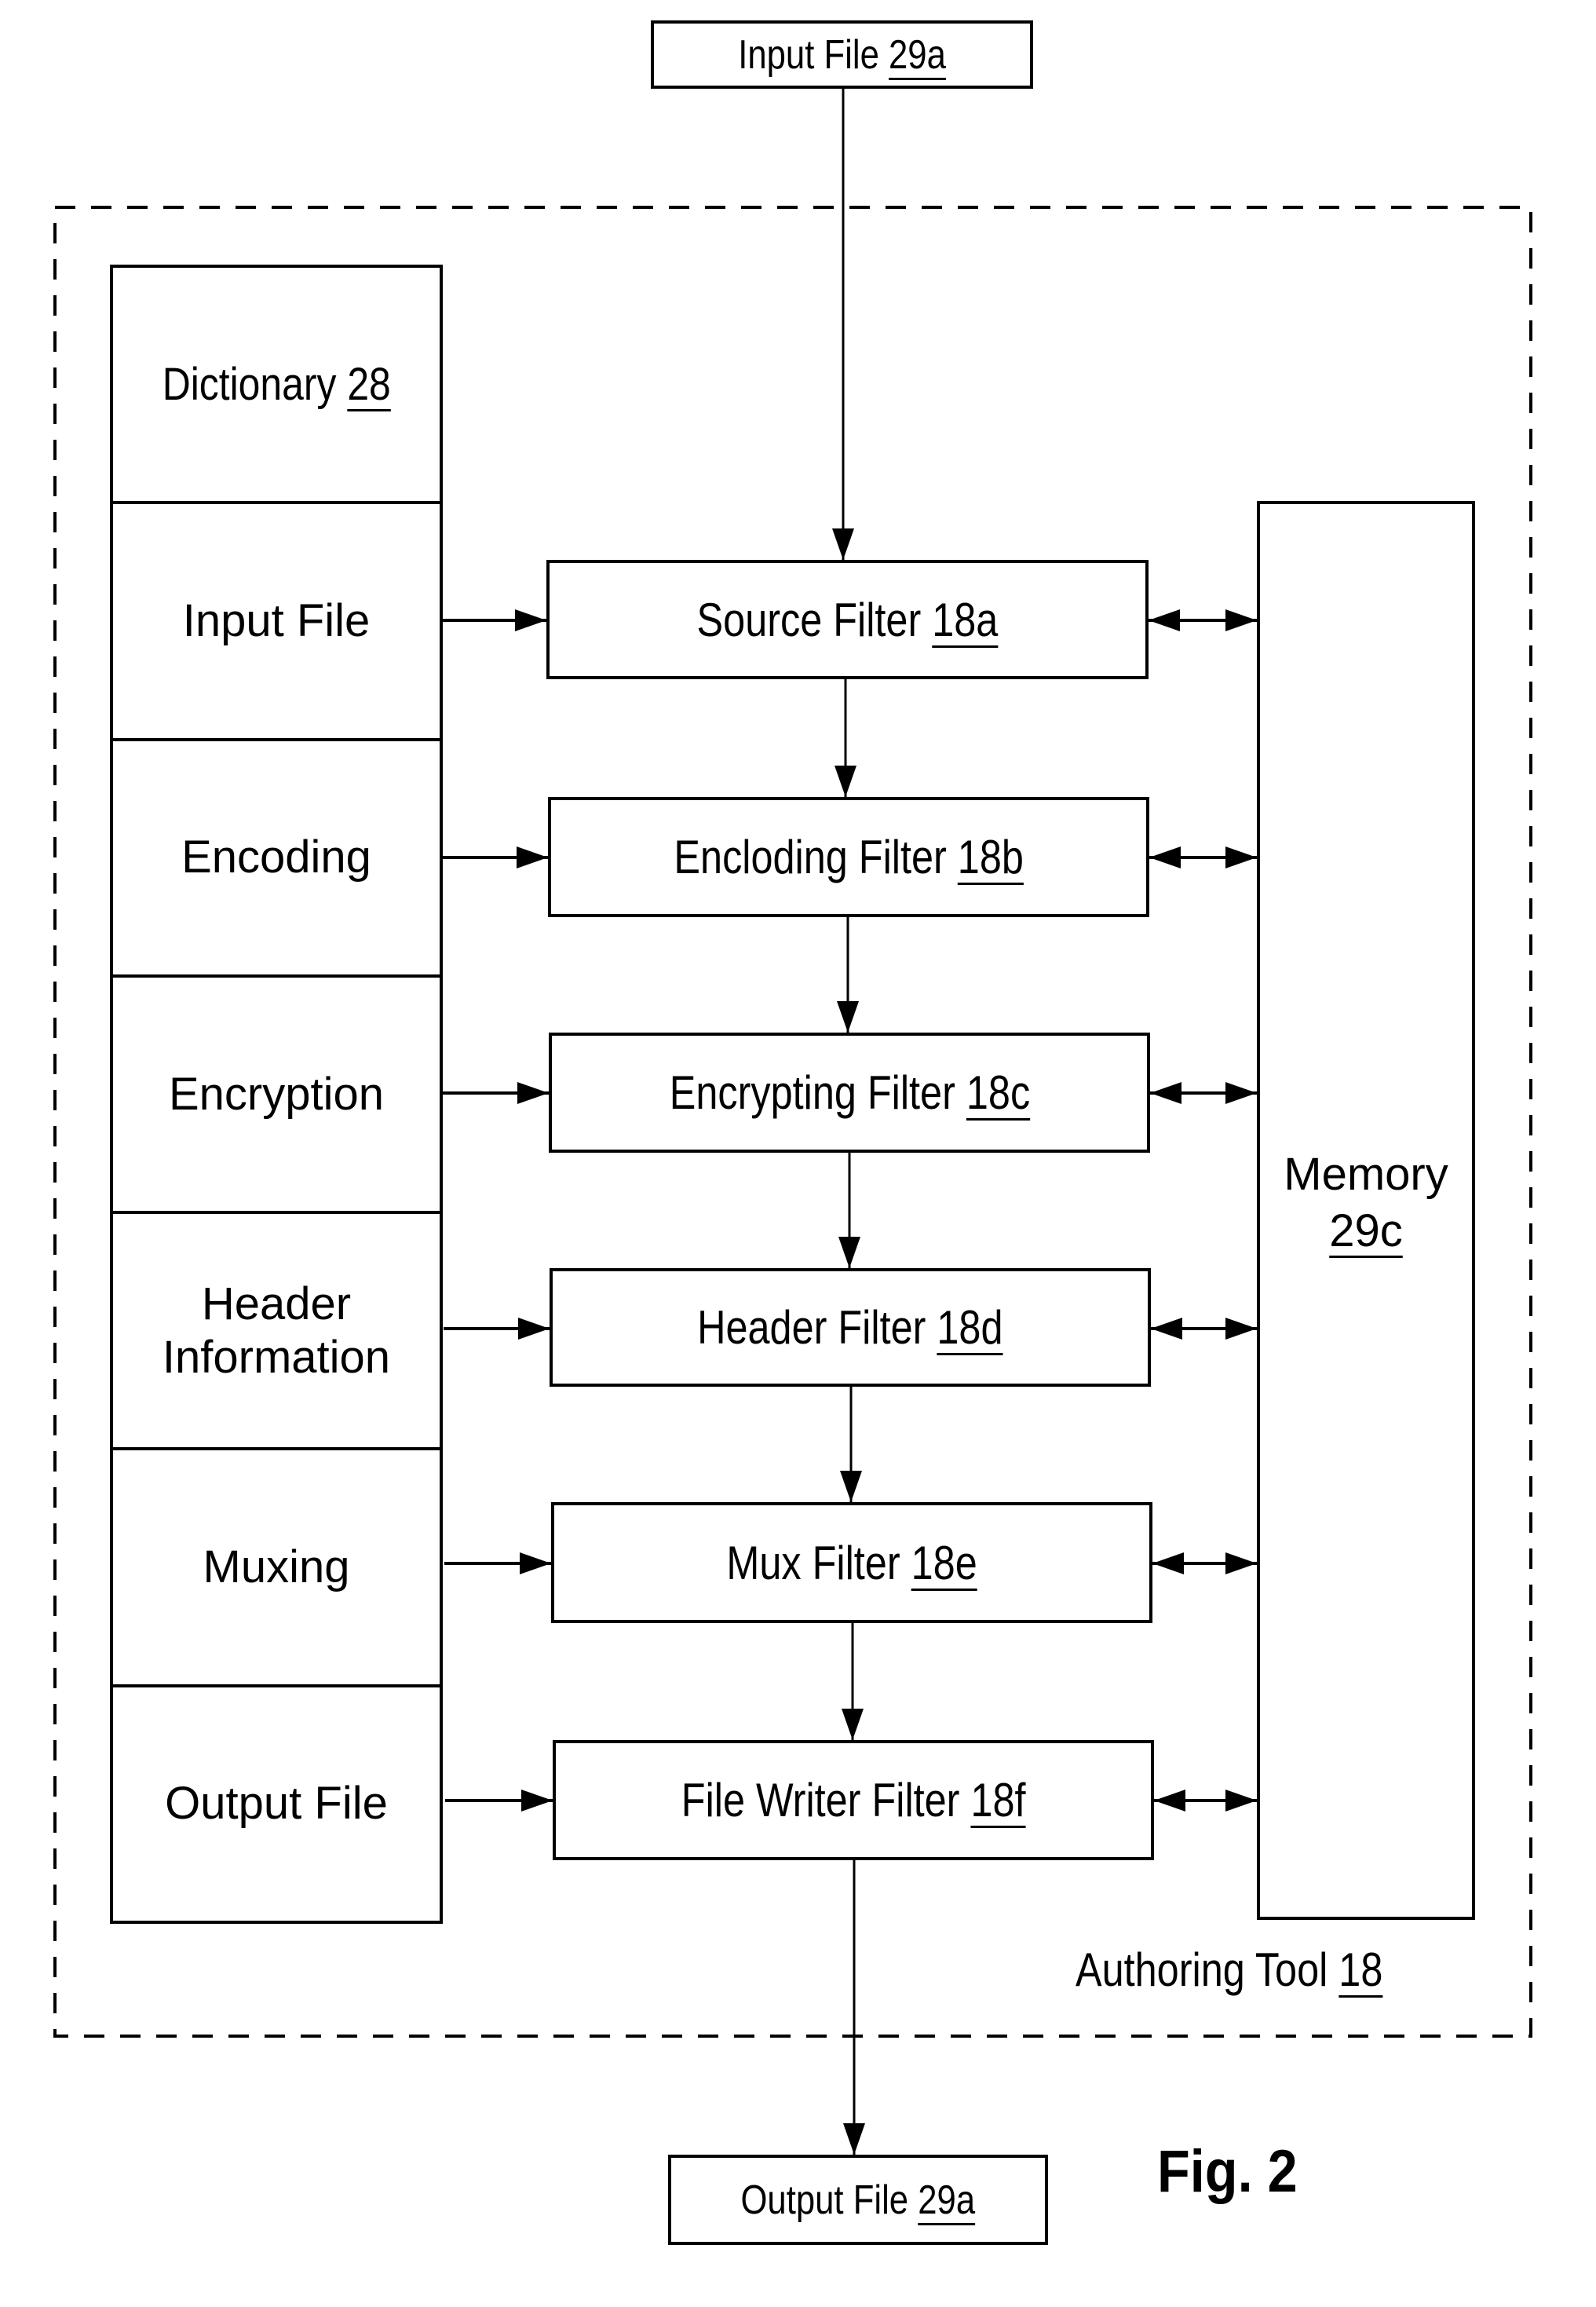  I want to click on dictionary-entry-encryption: Encryption, so click(276, 1096).